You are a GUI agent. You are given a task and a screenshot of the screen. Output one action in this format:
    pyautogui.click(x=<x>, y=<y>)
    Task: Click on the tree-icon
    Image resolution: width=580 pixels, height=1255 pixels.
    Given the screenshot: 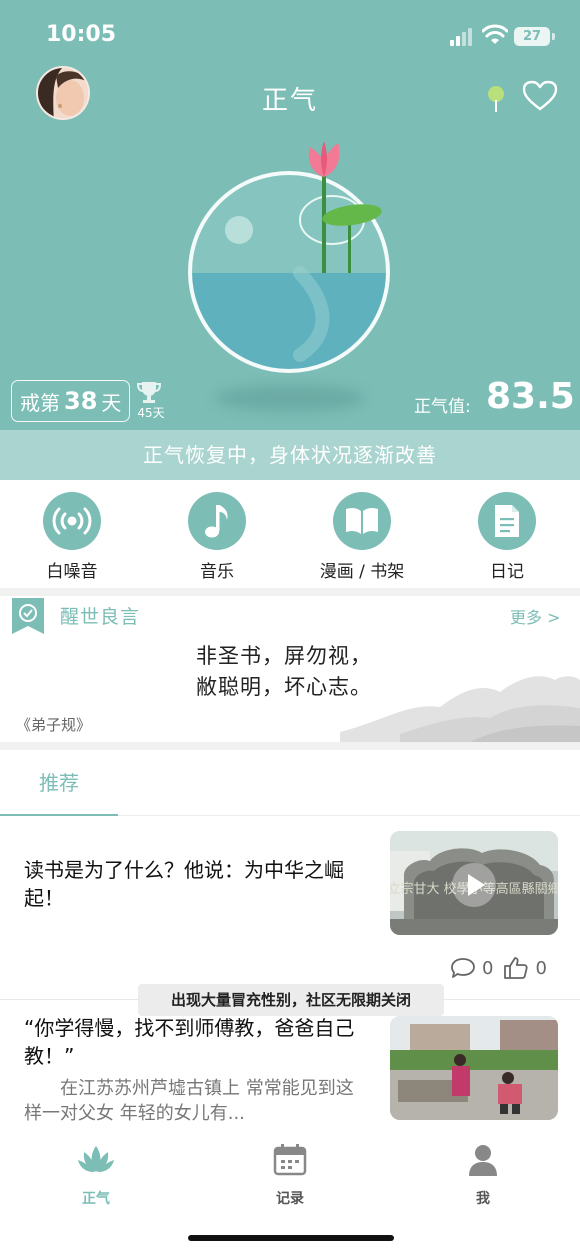 What is the action you would take?
    pyautogui.click(x=496, y=99)
    